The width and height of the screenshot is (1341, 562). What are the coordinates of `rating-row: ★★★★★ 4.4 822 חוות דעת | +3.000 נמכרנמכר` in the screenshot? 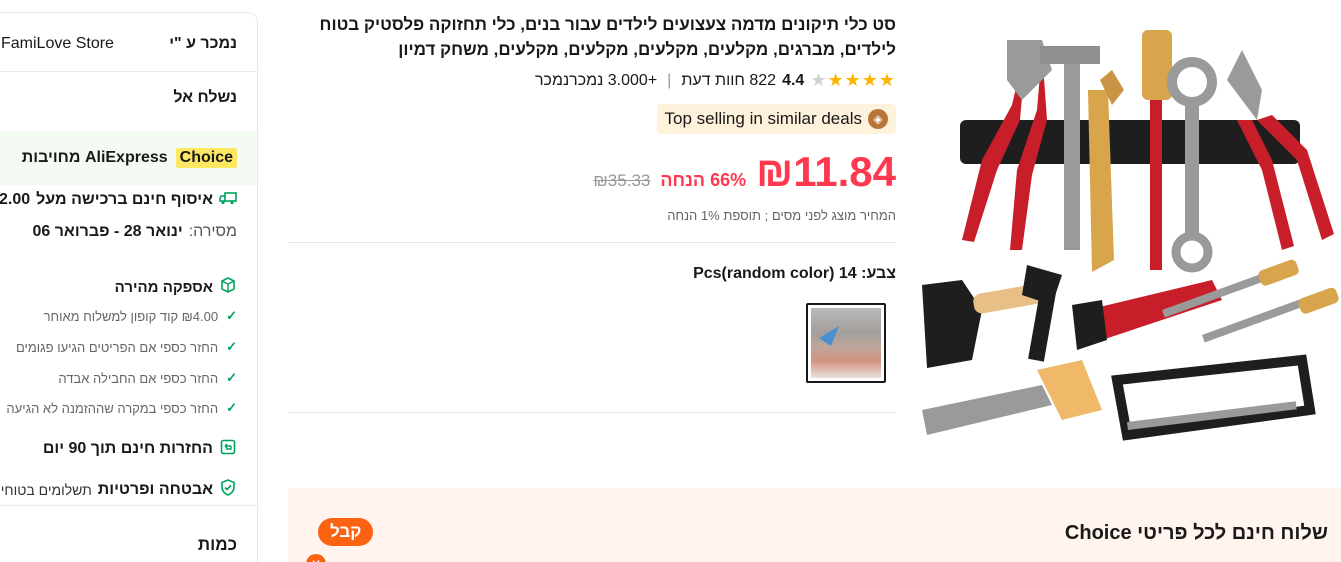 It's located at (715, 80).